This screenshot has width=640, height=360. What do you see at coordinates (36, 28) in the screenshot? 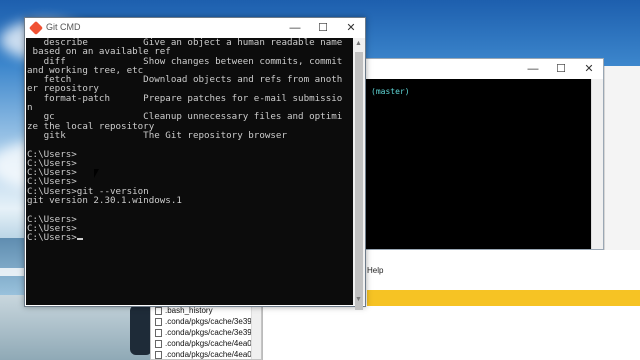
I see `git-logo-icon` at bounding box center [36, 28].